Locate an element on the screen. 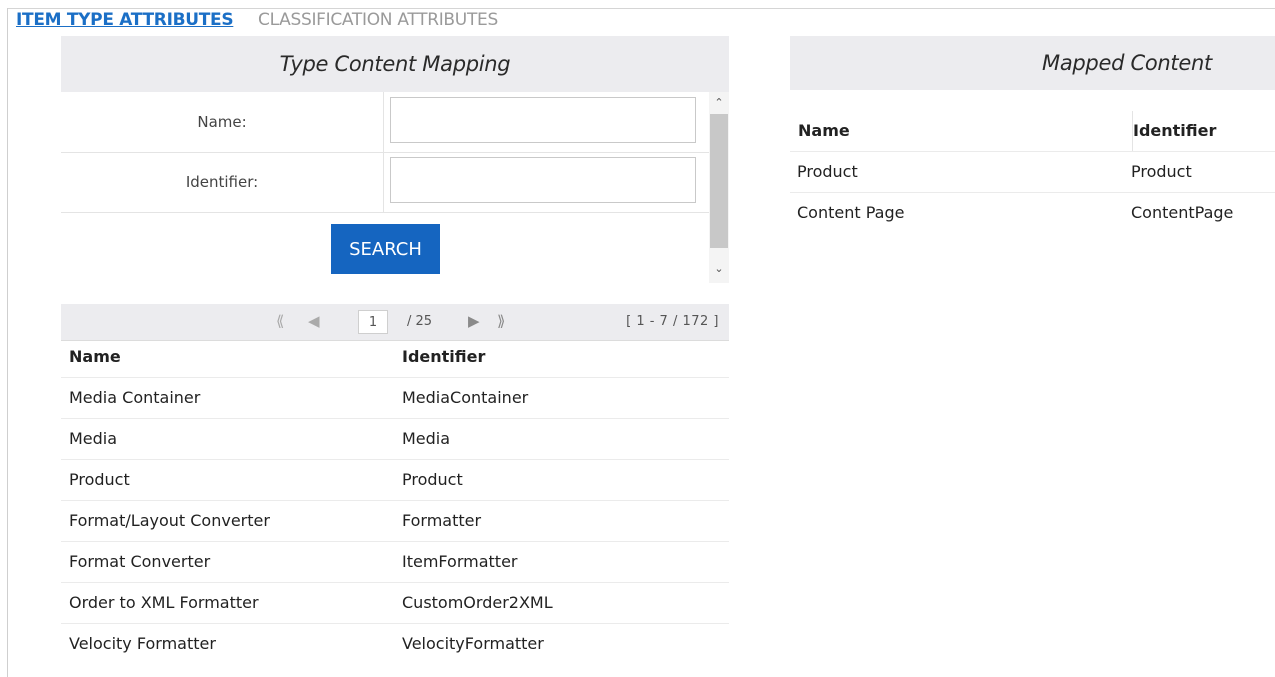 The width and height of the screenshot is (1275, 677). table-row: Format/Layout Converter Formatter is located at coordinates (395, 521).